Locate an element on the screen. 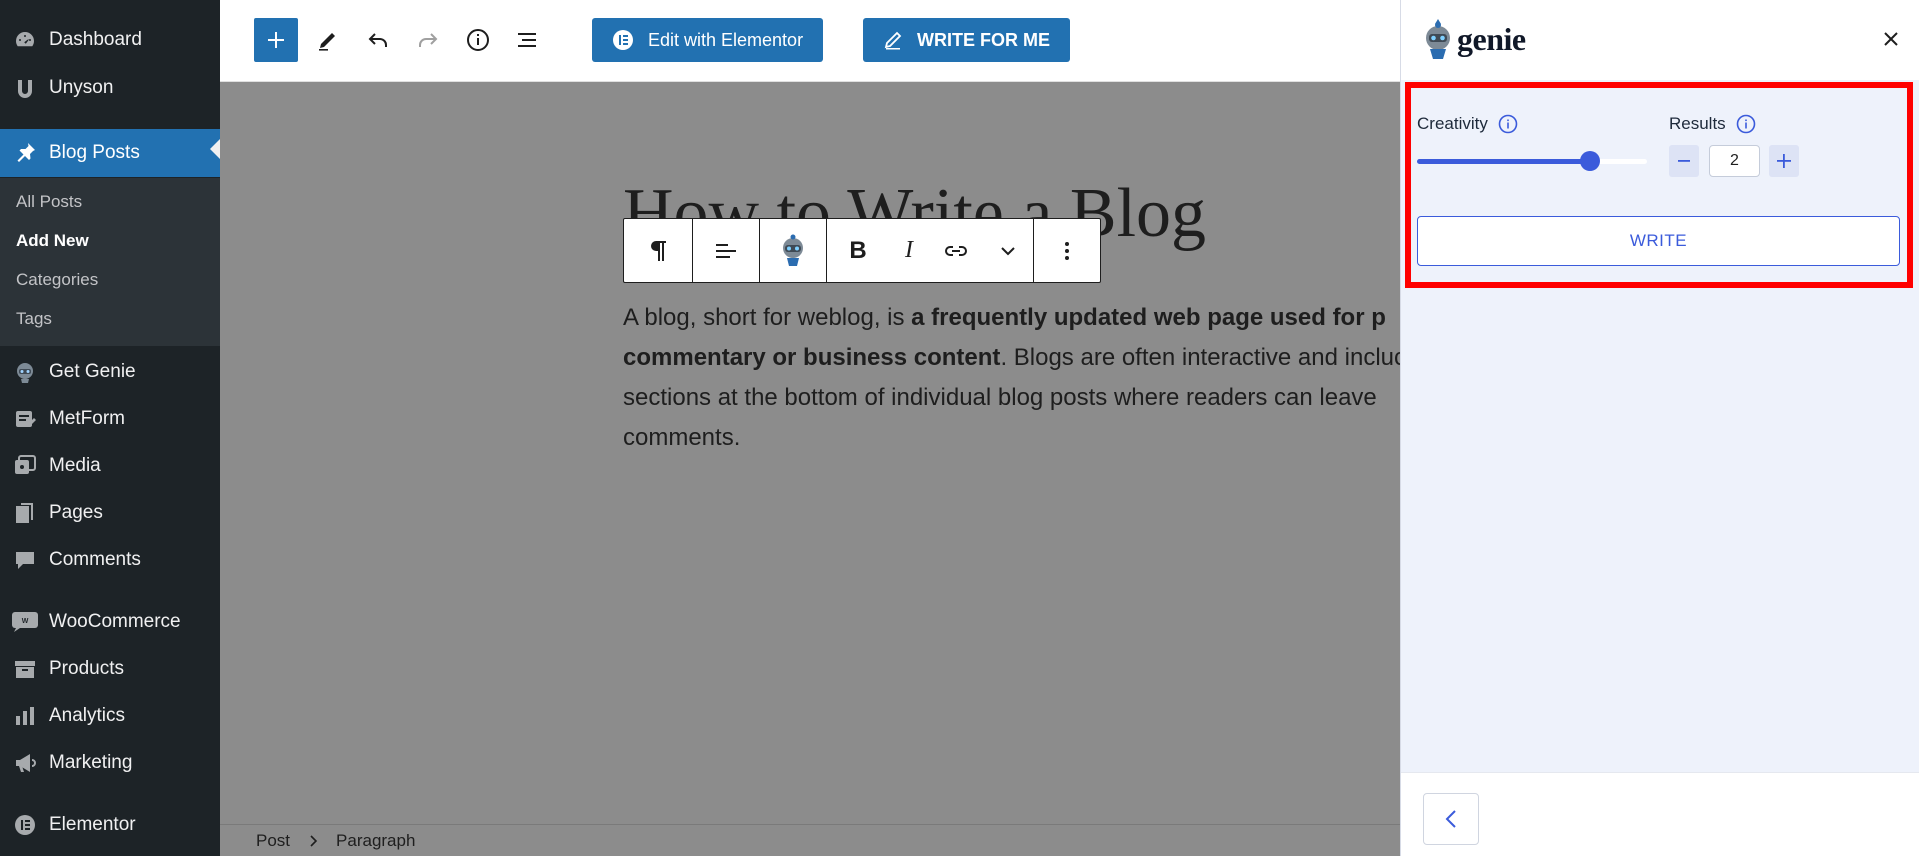  add-block-button is located at coordinates (276, 40).